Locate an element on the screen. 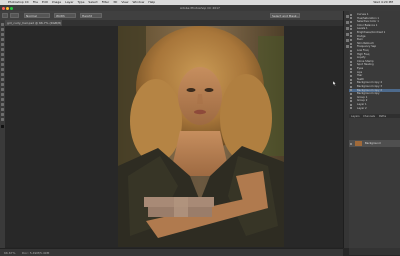 The height and width of the screenshot is (256, 400). crop-tool-icon is located at coordinates (2, 44).